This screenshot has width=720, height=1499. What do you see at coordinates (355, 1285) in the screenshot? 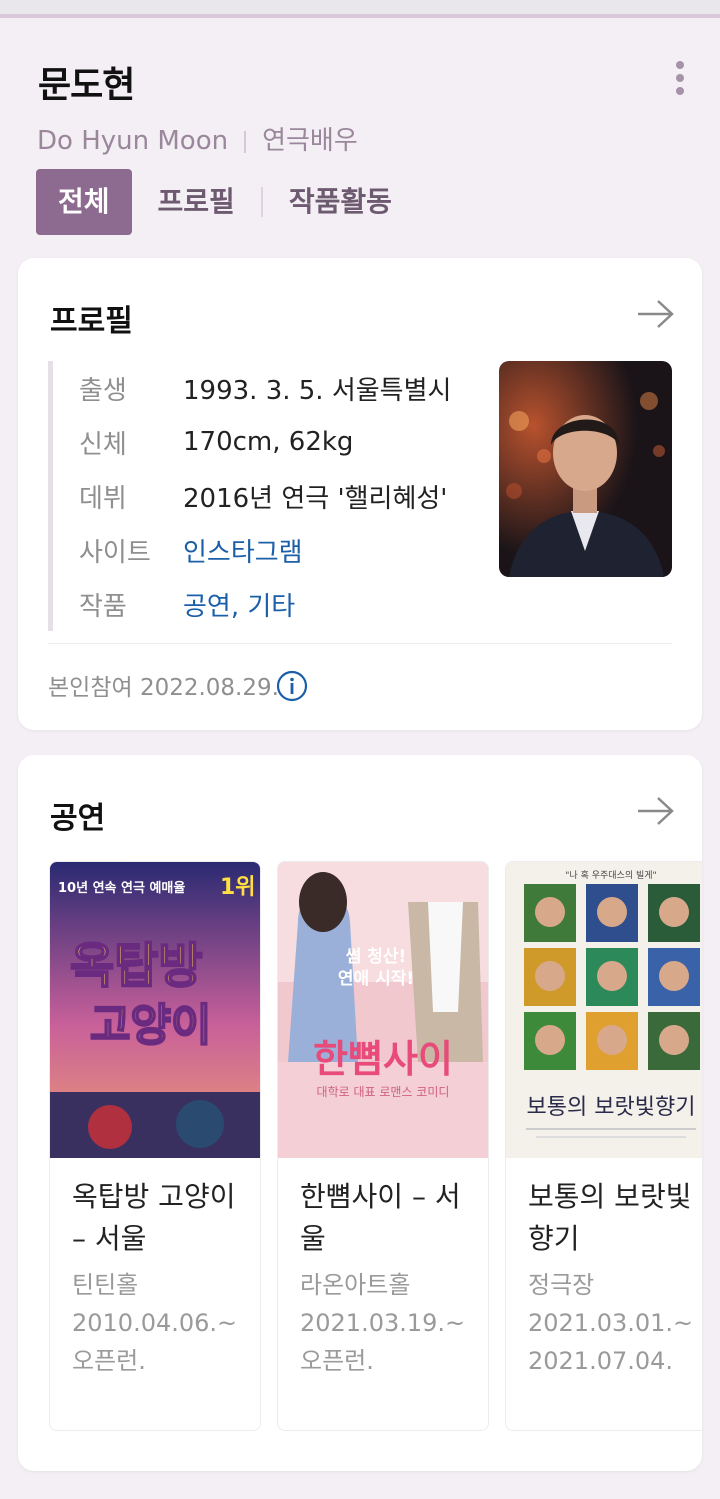
I see `performance-venue: 라온아트홀` at bounding box center [355, 1285].